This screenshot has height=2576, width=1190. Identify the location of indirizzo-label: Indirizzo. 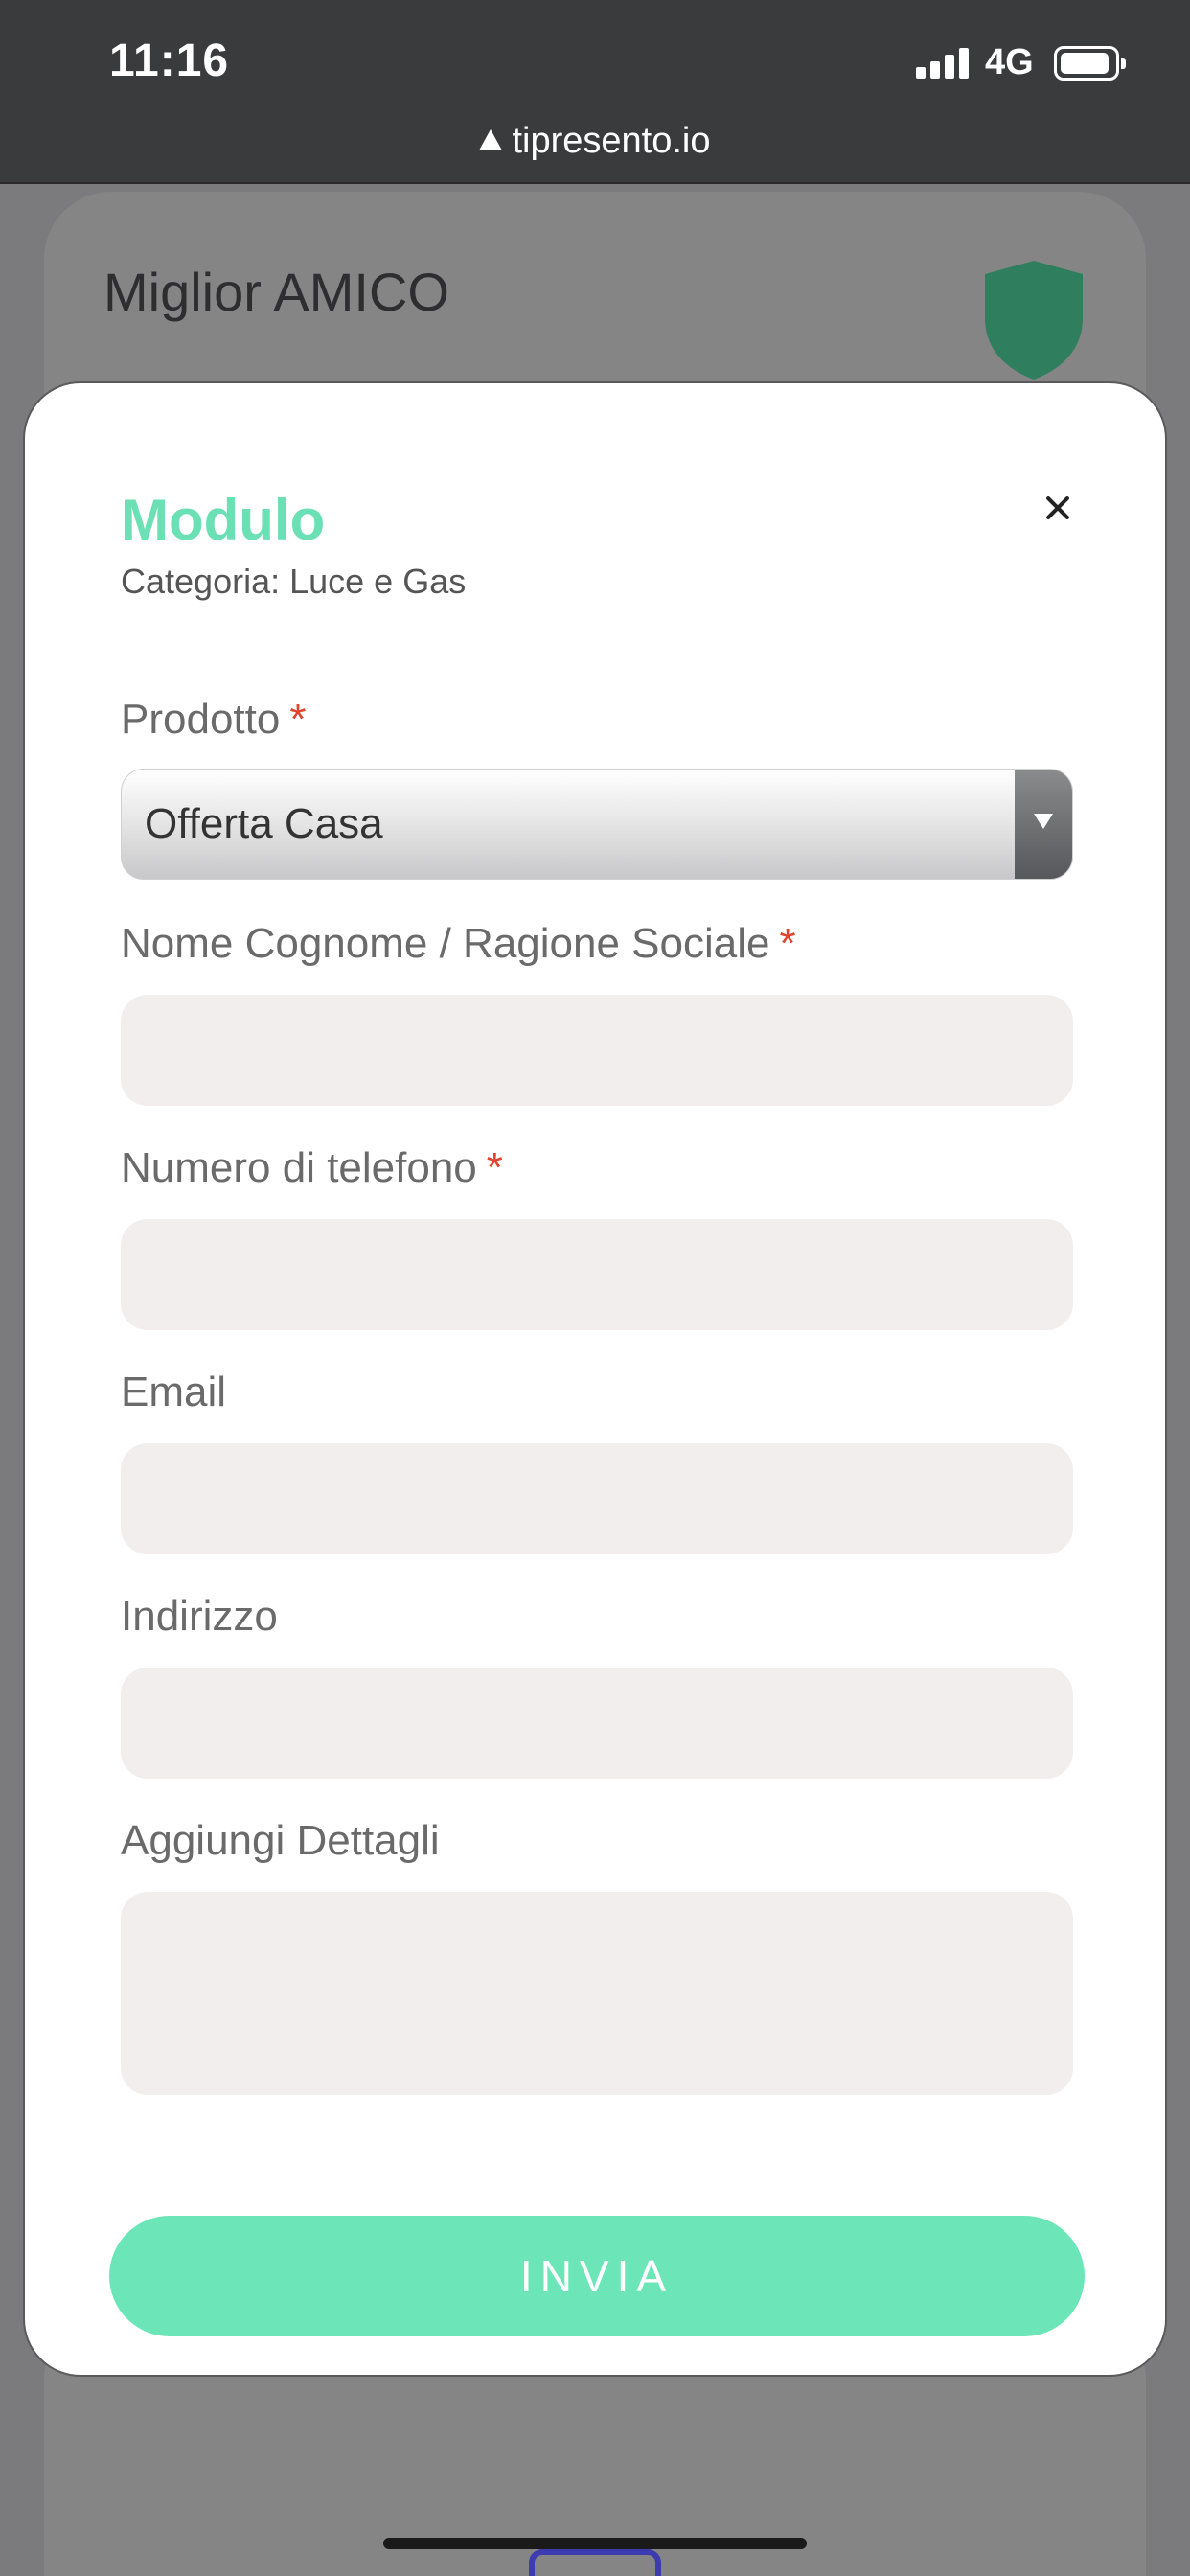
(199, 1616).